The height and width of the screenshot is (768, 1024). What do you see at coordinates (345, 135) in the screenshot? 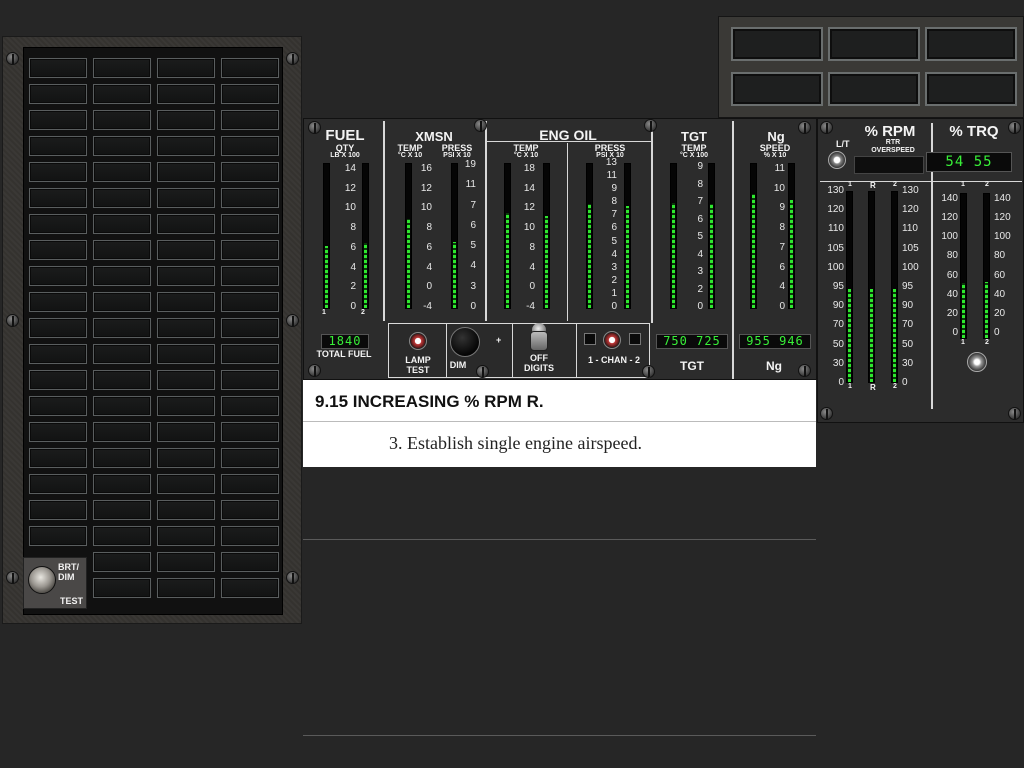
I see `fuel-title: FUEL` at bounding box center [345, 135].